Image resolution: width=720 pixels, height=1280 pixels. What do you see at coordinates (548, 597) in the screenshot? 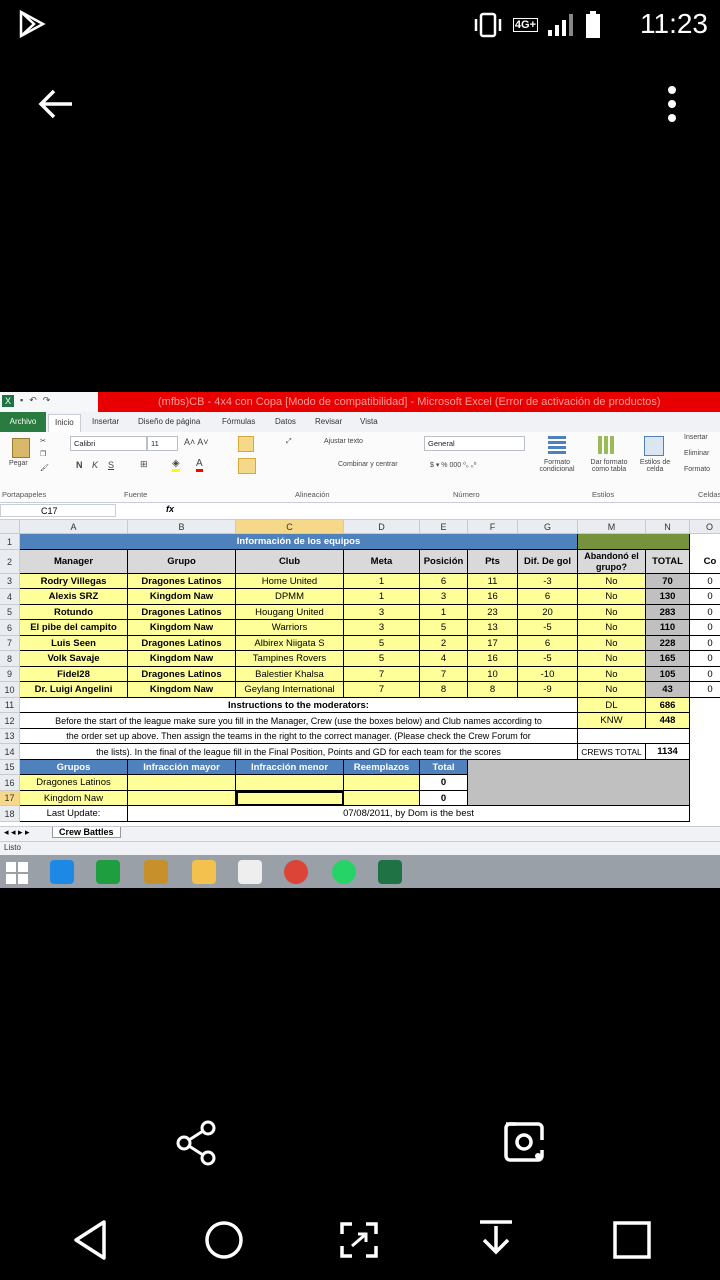
I see `goal-diff-cell: 6` at bounding box center [548, 597].